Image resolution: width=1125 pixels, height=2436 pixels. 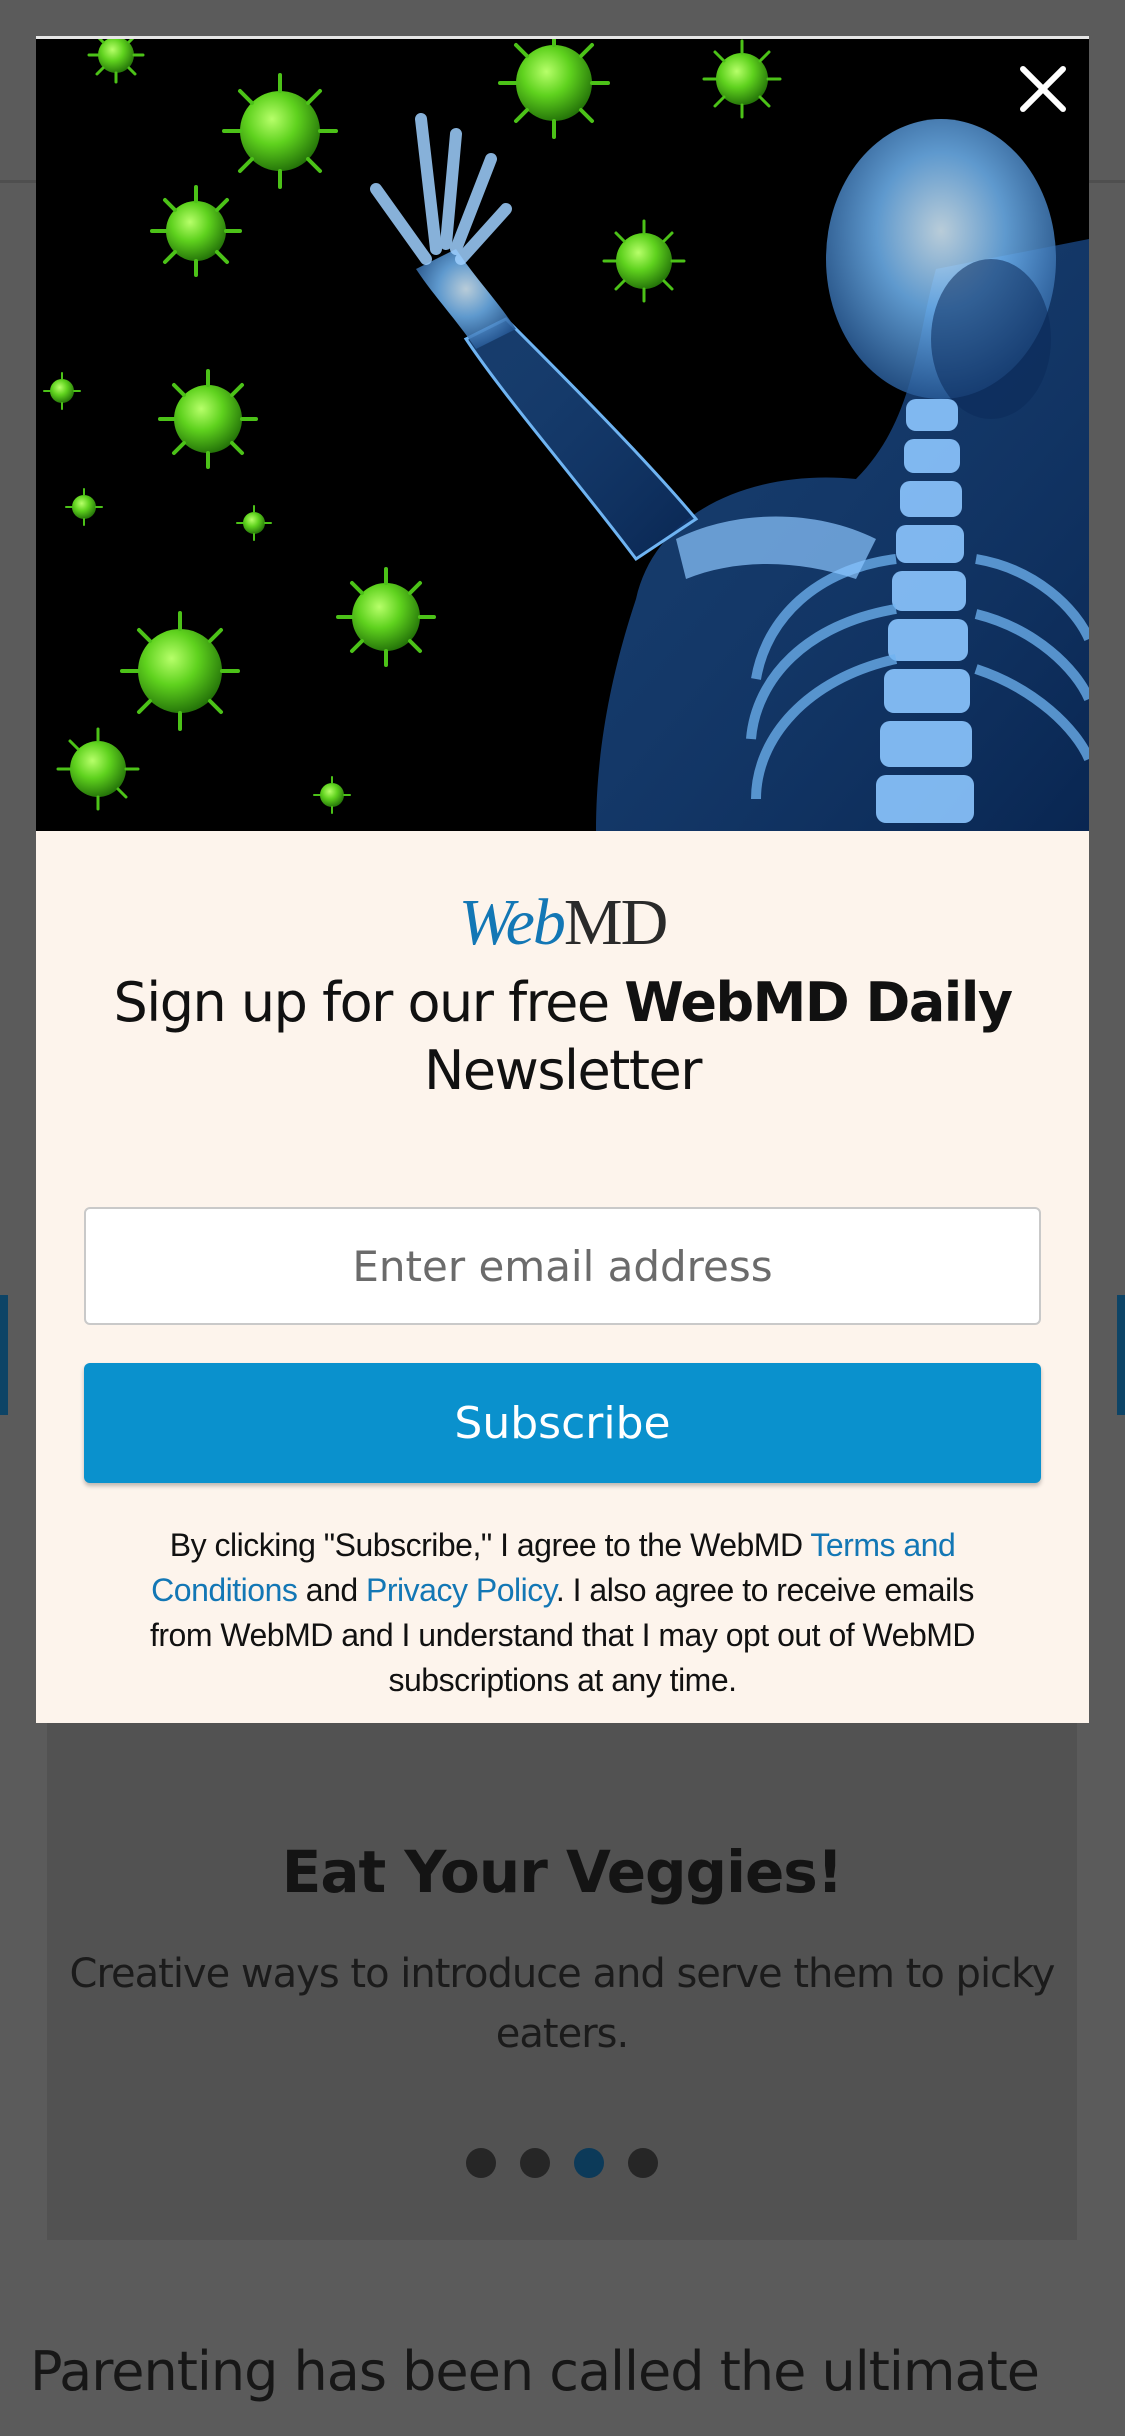 I want to click on carousel-card-title: Eat Your Veggies!, so click(x=562, y=1872).